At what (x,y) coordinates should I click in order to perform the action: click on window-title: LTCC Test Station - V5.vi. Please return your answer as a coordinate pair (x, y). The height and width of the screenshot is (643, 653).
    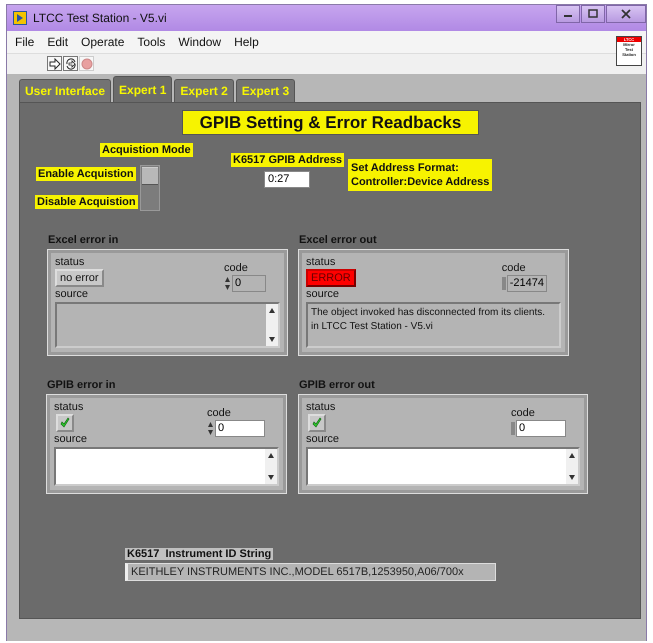
    Looking at the image, I should click on (100, 18).